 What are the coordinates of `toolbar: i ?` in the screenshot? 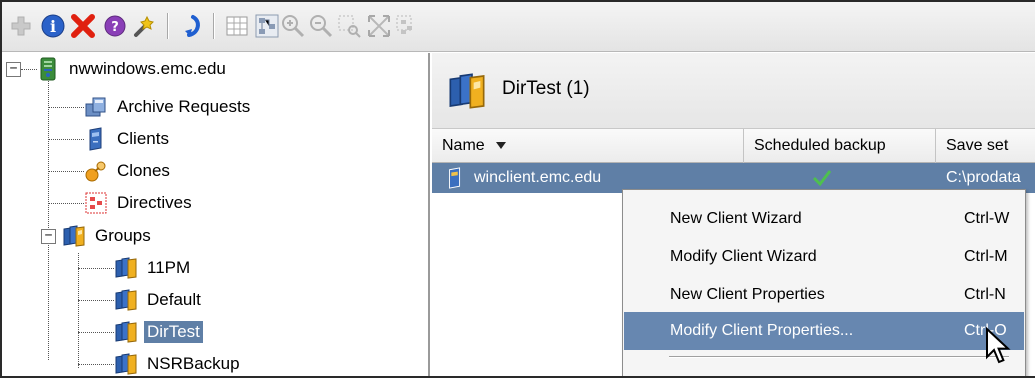 It's located at (518, 27).